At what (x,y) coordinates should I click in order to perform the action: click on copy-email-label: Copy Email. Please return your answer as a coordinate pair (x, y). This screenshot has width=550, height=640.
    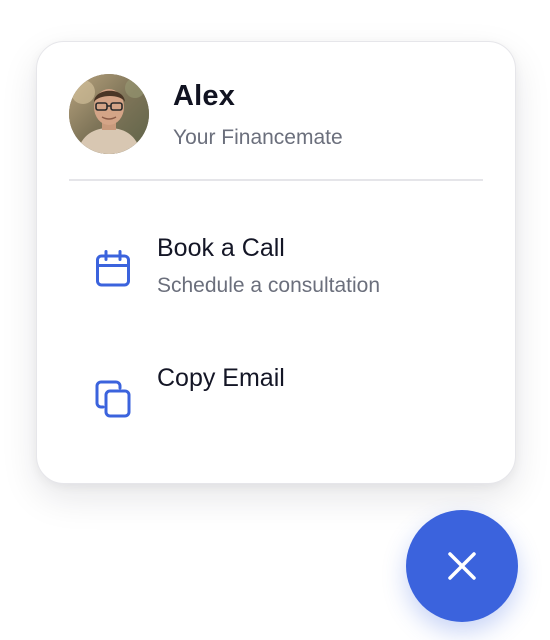
    Looking at the image, I should click on (221, 378).